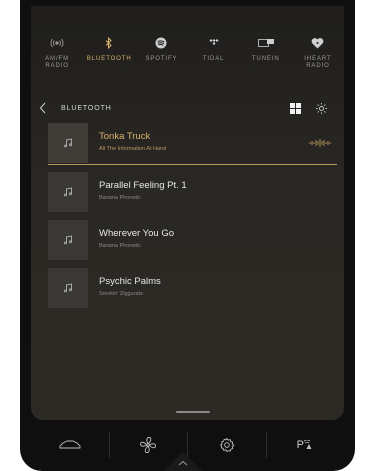 This screenshot has height=471, width=372. I want to click on radio-waves-icon, so click(57, 43).